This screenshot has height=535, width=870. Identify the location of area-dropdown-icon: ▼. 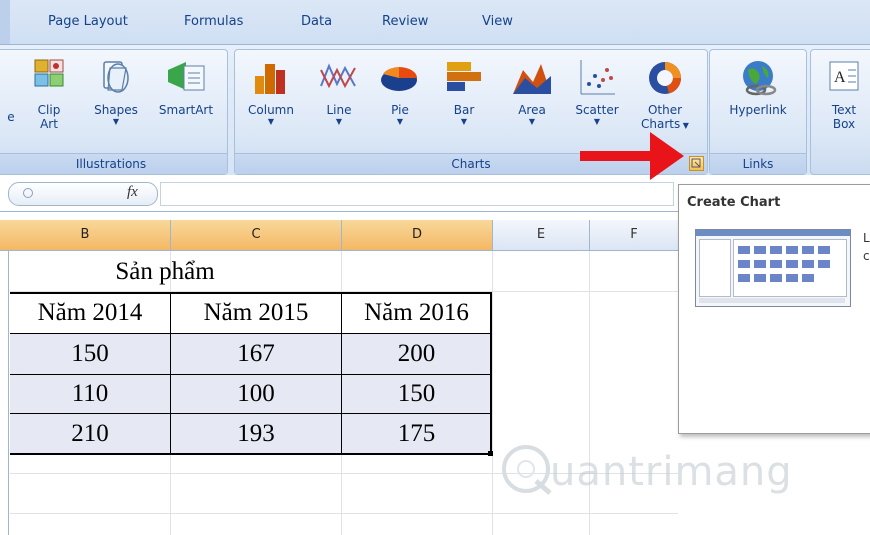
(532, 121).